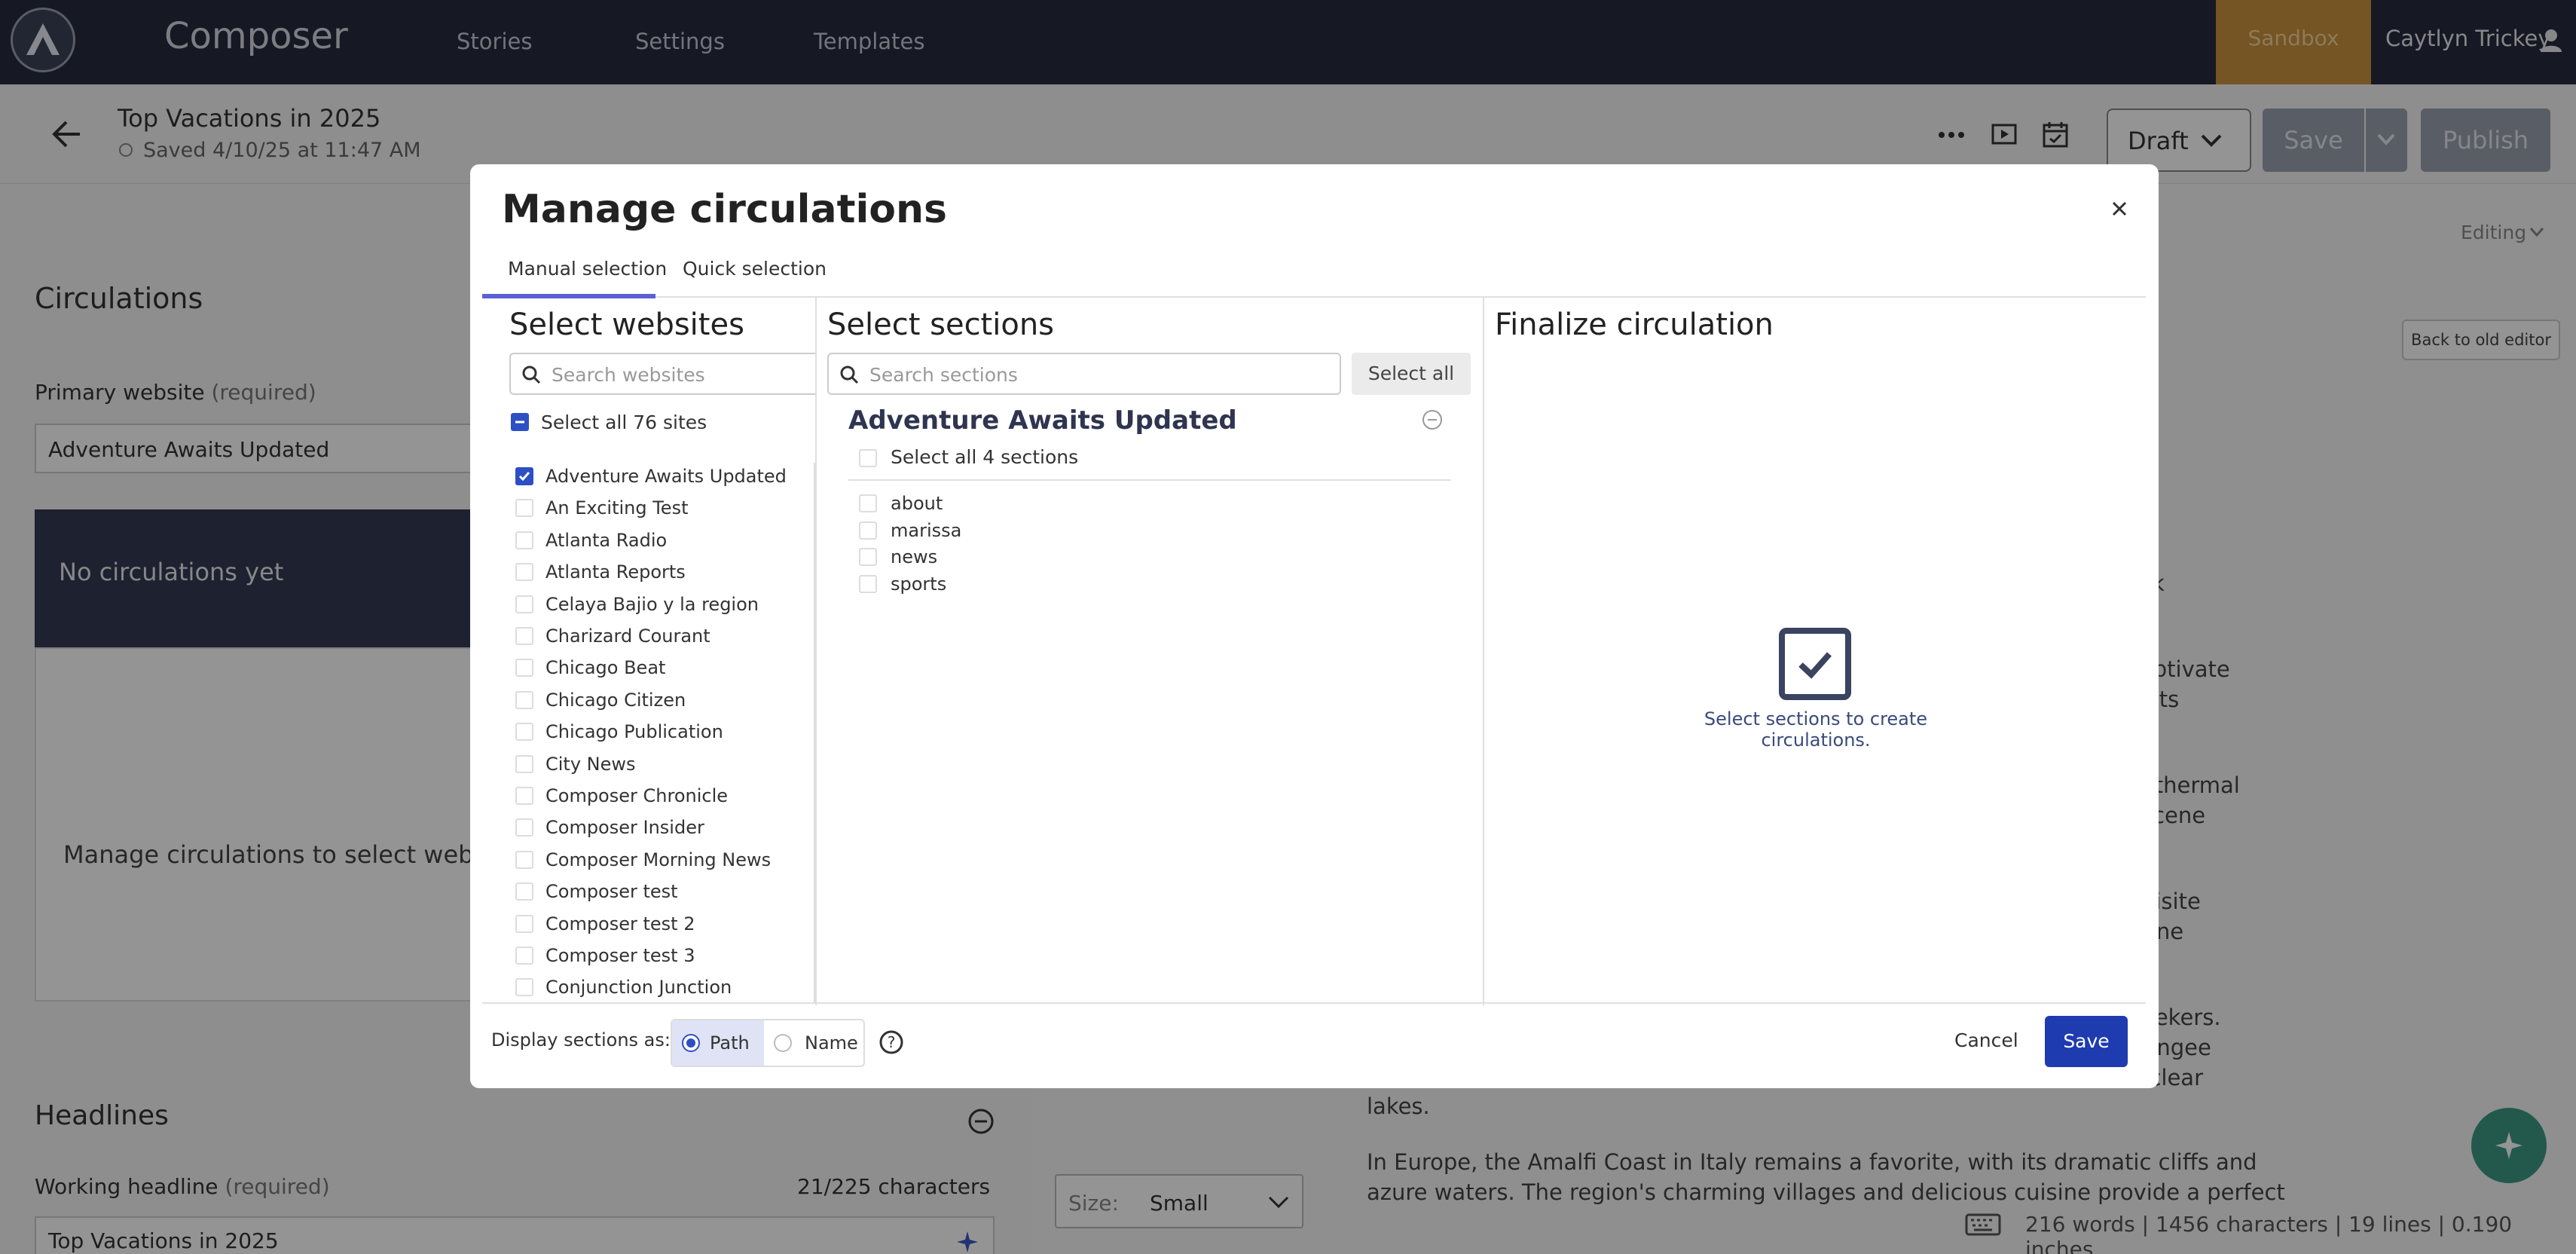 This screenshot has width=2576, height=1254. Describe the element at coordinates (831, 1043) in the screenshot. I see `name-label: Name` at that location.